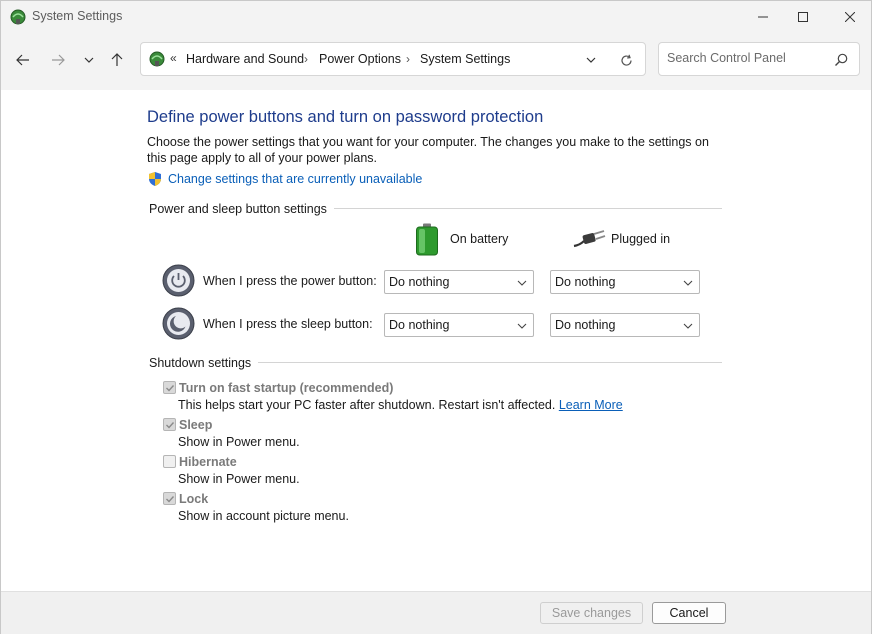 This screenshot has width=872, height=634. I want to click on save-changes-button: Save changes, so click(591, 613).